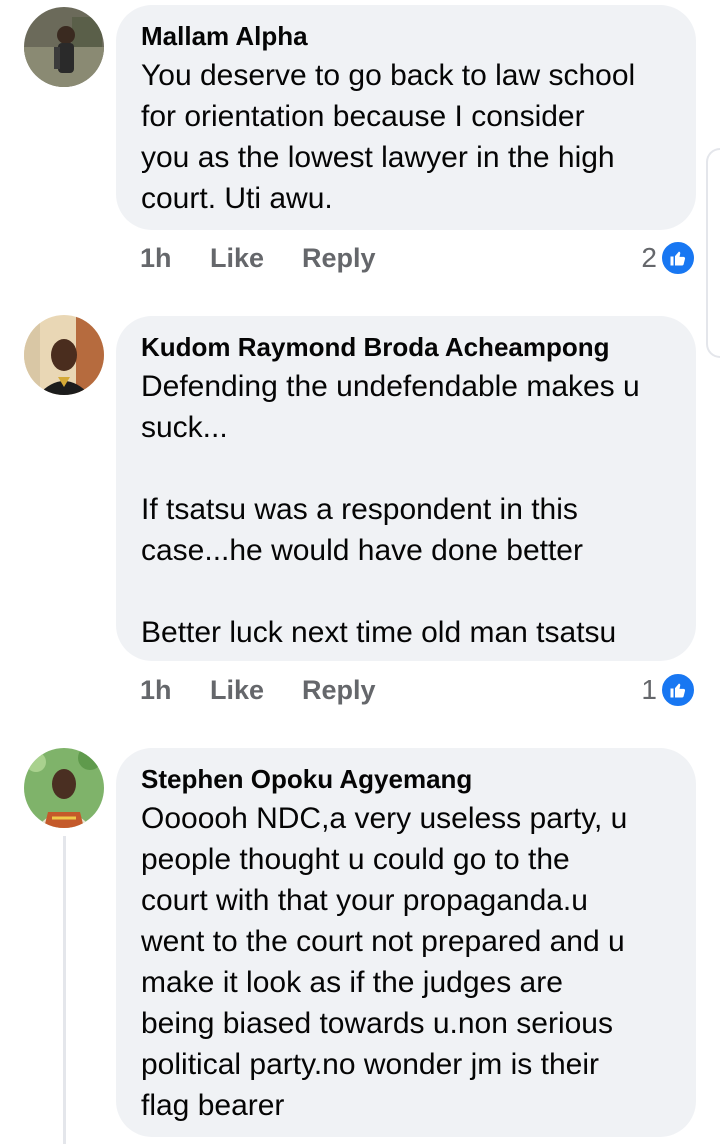 The height and width of the screenshot is (1144, 720). What do you see at coordinates (649, 257) in the screenshot?
I see `reaction-count: 2` at bounding box center [649, 257].